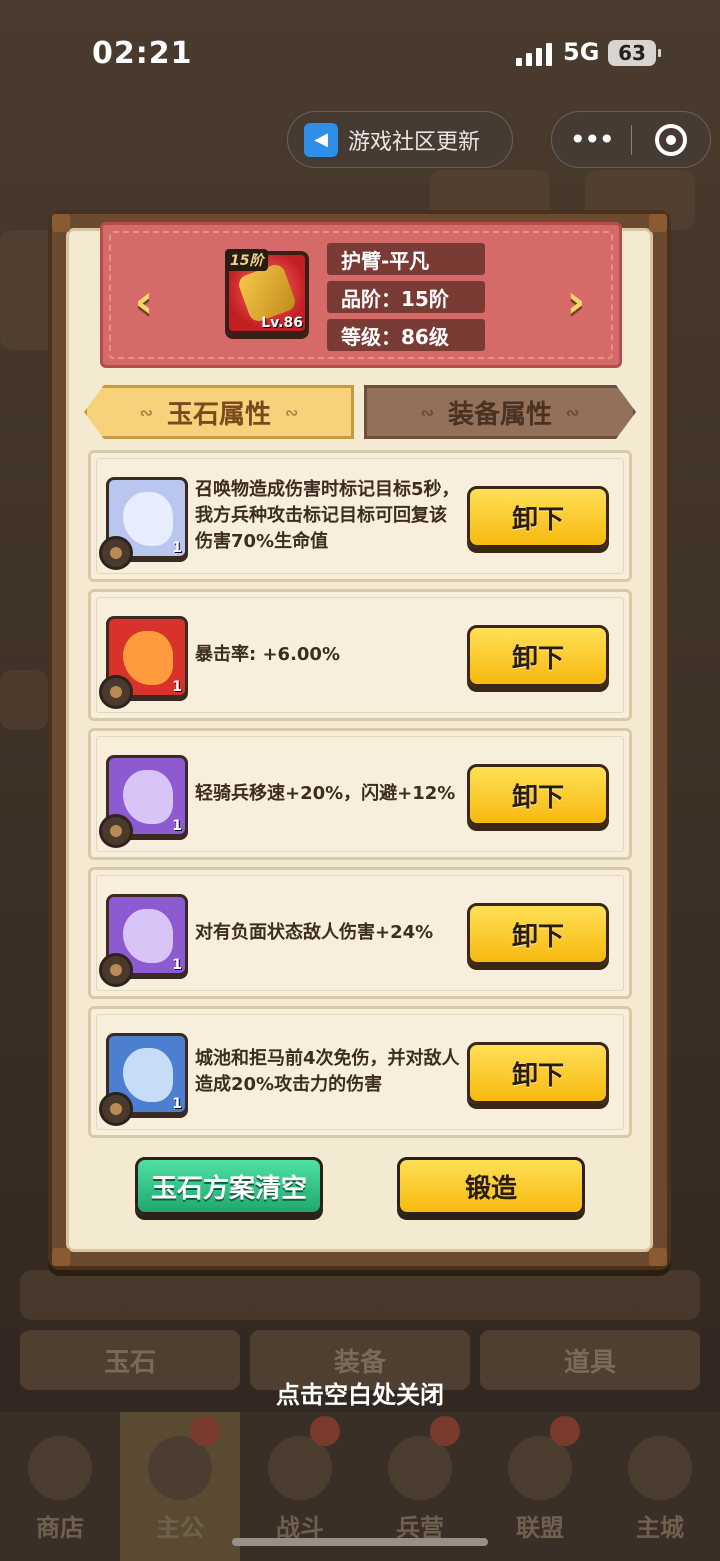 The height and width of the screenshot is (1561, 720). I want to click on speaker-icon: ◀, so click(321, 139).